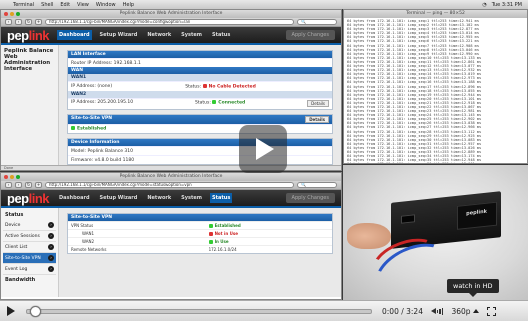 Image resolution: width=528 pixels, height=321 pixels. Describe the element at coordinates (507, 5) in the screenshot. I see `menubar-clock: Tue 3:31 PM` at that location.